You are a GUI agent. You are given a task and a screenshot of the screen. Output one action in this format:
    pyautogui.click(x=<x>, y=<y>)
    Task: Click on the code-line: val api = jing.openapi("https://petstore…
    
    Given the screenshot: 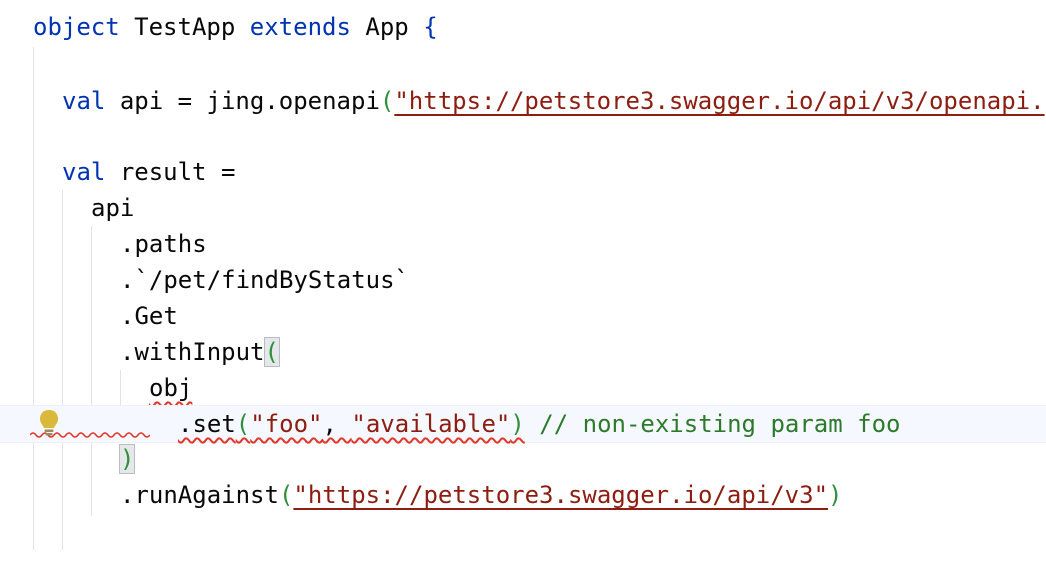 What is the action you would take?
    pyautogui.click(x=523, y=101)
    